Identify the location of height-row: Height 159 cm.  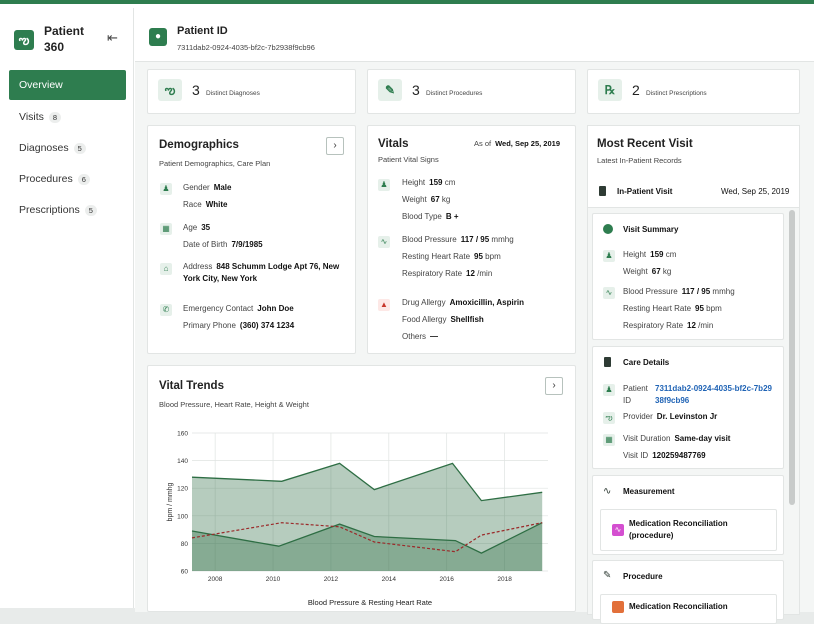
(429, 182).